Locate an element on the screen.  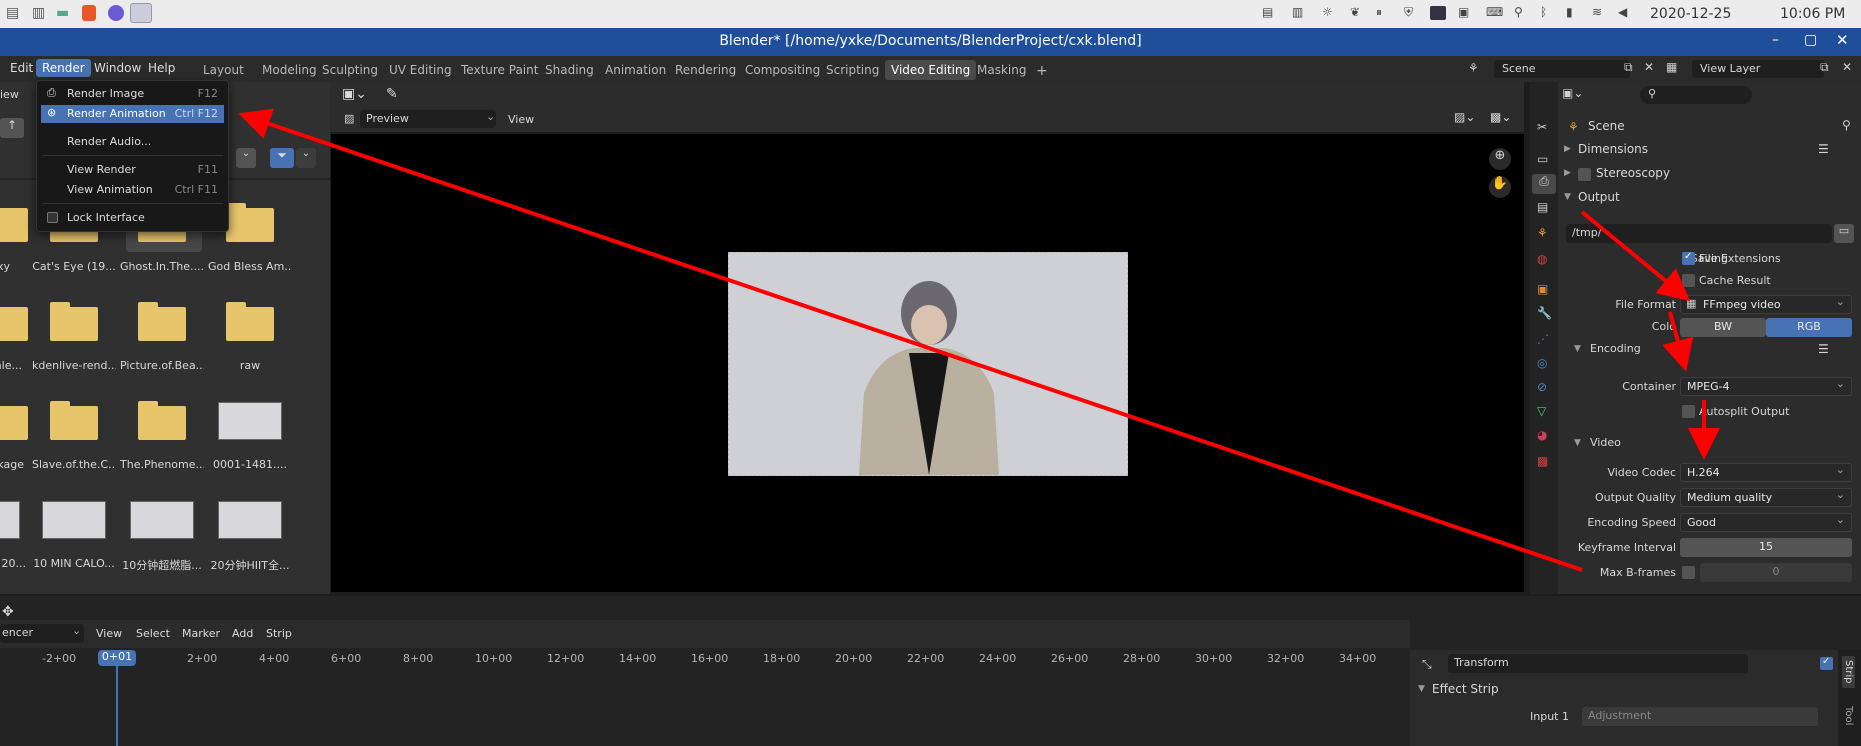
emacs-icon is located at coordinates (116, 13).